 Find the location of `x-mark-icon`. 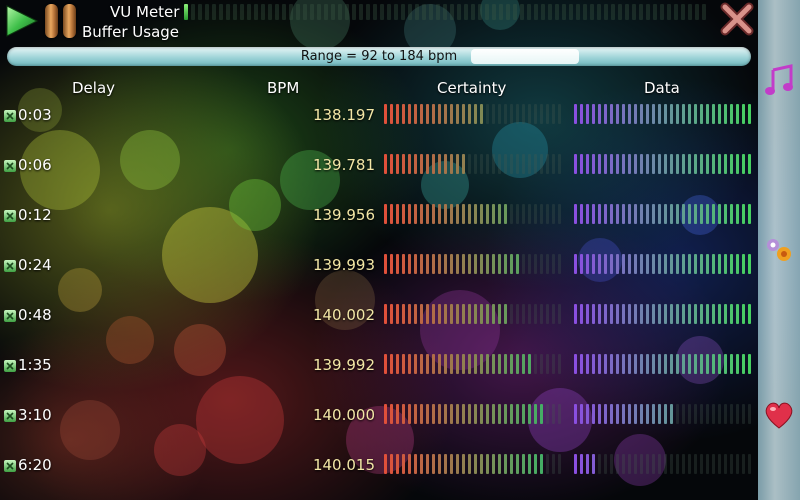

x-mark-icon is located at coordinates (10, 166).